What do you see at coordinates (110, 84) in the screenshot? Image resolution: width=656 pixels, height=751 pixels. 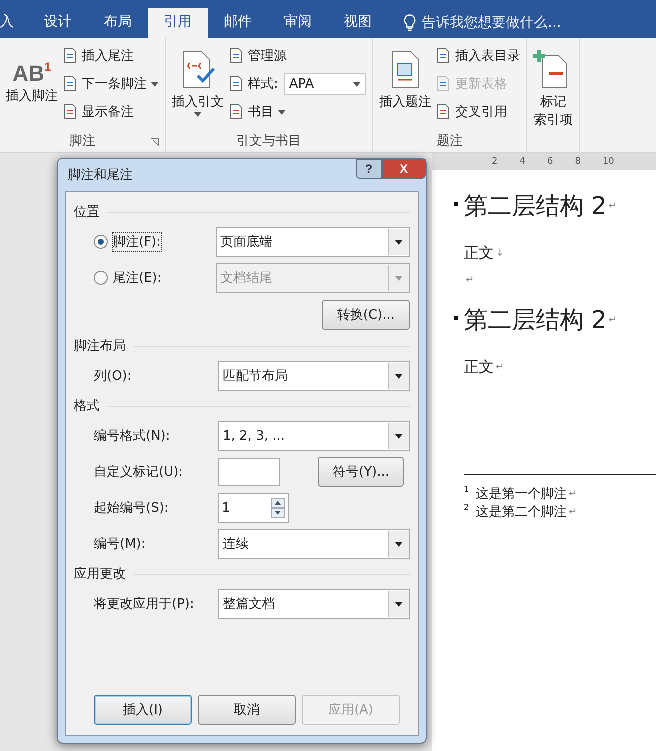 I see `ribbon-small-button: 下一条脚注` at bounding box center [110, 84].